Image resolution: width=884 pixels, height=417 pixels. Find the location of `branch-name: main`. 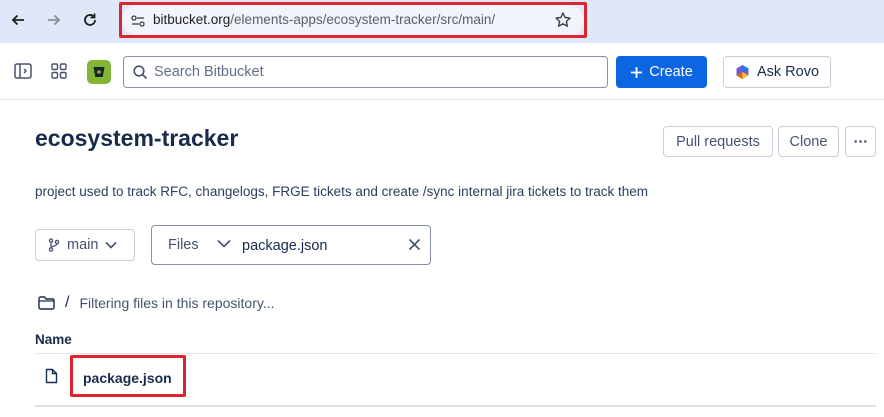

branch-name: main is located at coordinates (83, 245).